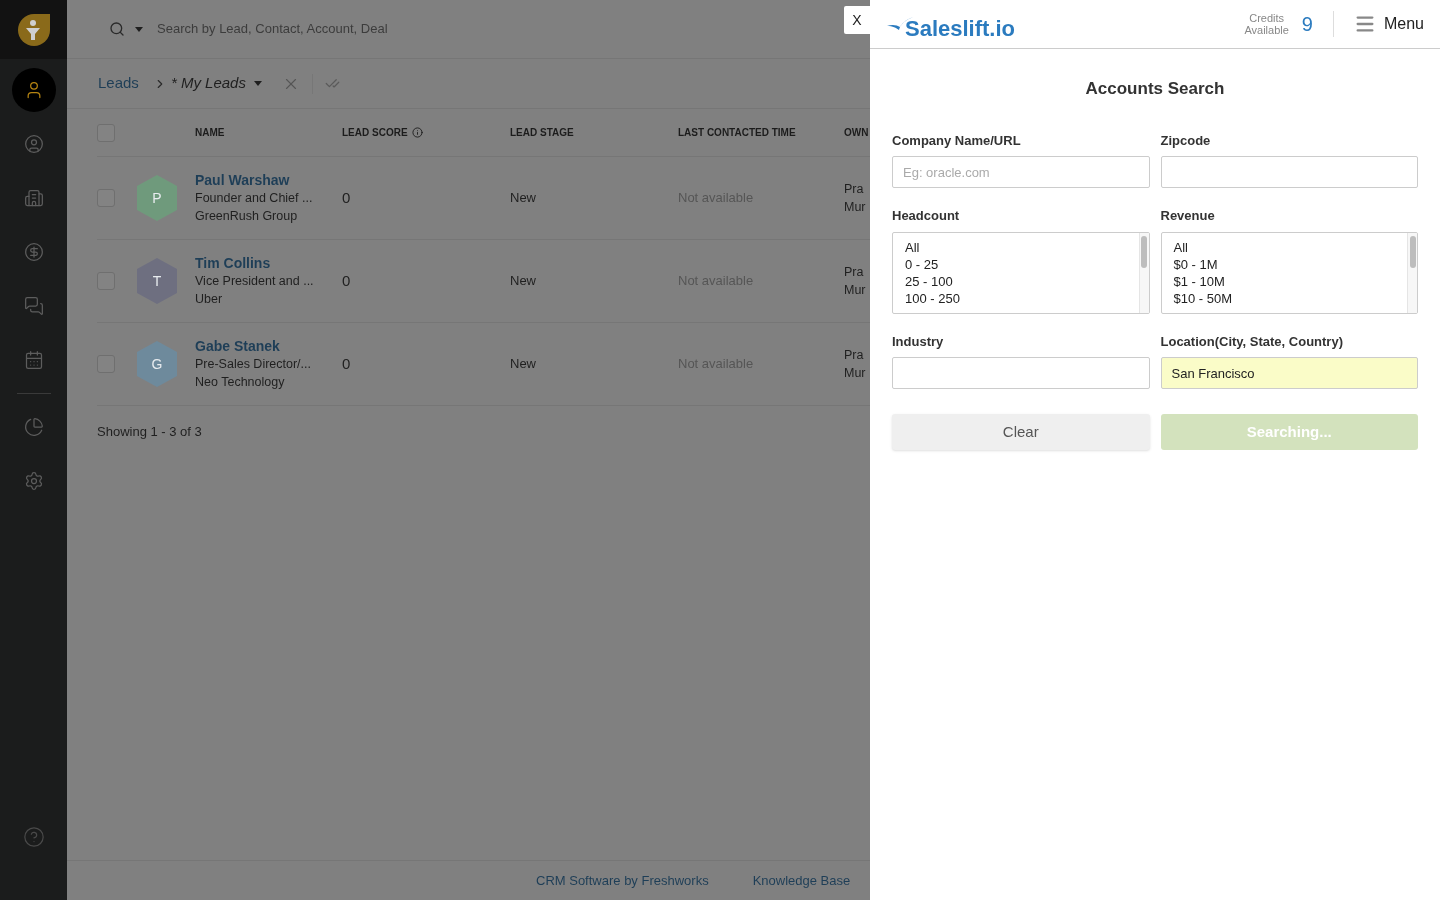 The width and height of the screenshot is (1440, 900). Describe the element at coordinates (247, 216) in the screenshot. I see `lead-company: GreenRush Group` at that location.